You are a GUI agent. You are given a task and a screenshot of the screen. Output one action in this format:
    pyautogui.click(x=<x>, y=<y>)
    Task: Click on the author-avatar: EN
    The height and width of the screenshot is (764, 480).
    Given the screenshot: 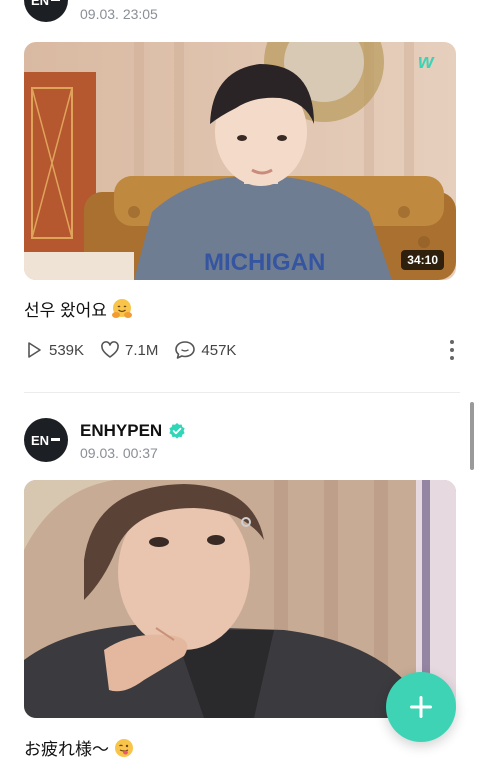 What is the action you would take?
    pyautogui.click(x=46, y=440)
    